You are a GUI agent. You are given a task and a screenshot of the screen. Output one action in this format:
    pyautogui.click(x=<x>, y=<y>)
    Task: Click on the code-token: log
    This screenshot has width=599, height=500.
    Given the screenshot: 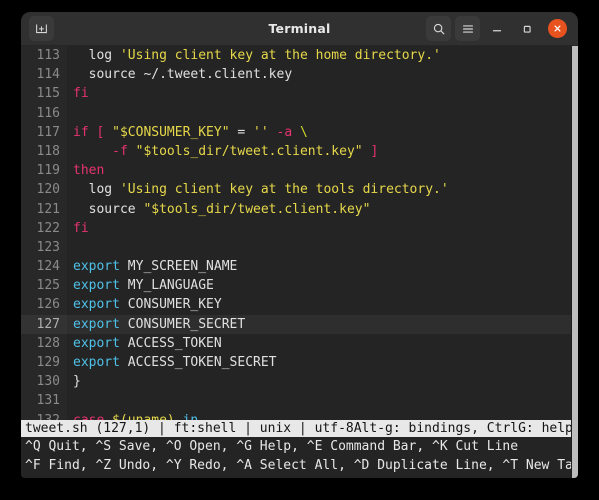 What is the action you would take?
    pyautogui.click(x=100, y=55)
    